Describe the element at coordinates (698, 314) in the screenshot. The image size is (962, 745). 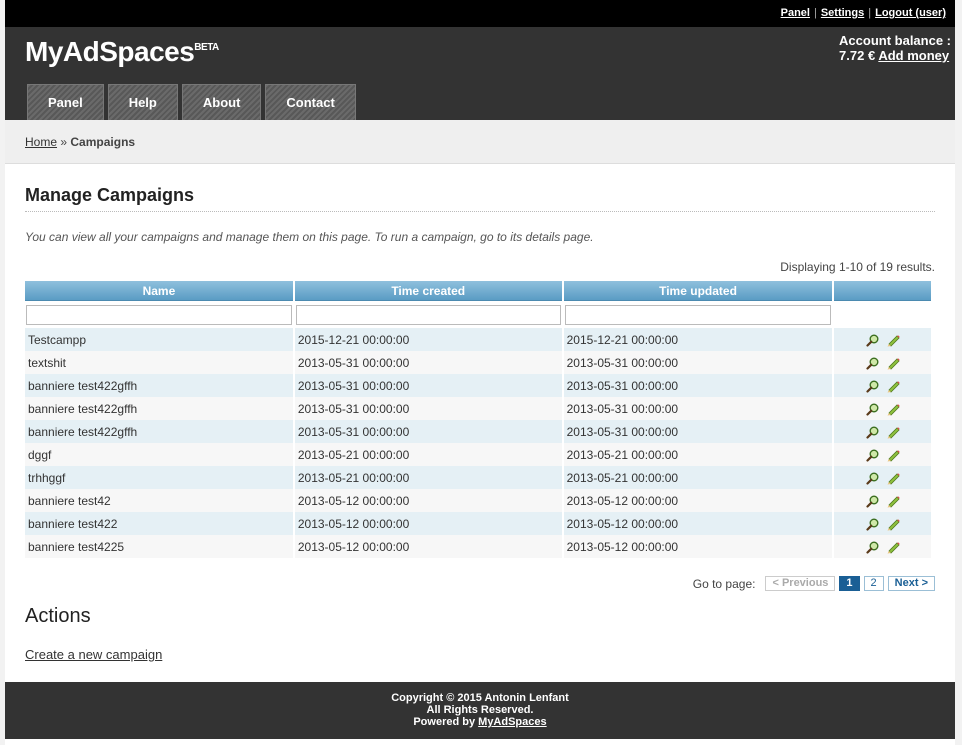
I see `filter-time-updated-input` at that location.